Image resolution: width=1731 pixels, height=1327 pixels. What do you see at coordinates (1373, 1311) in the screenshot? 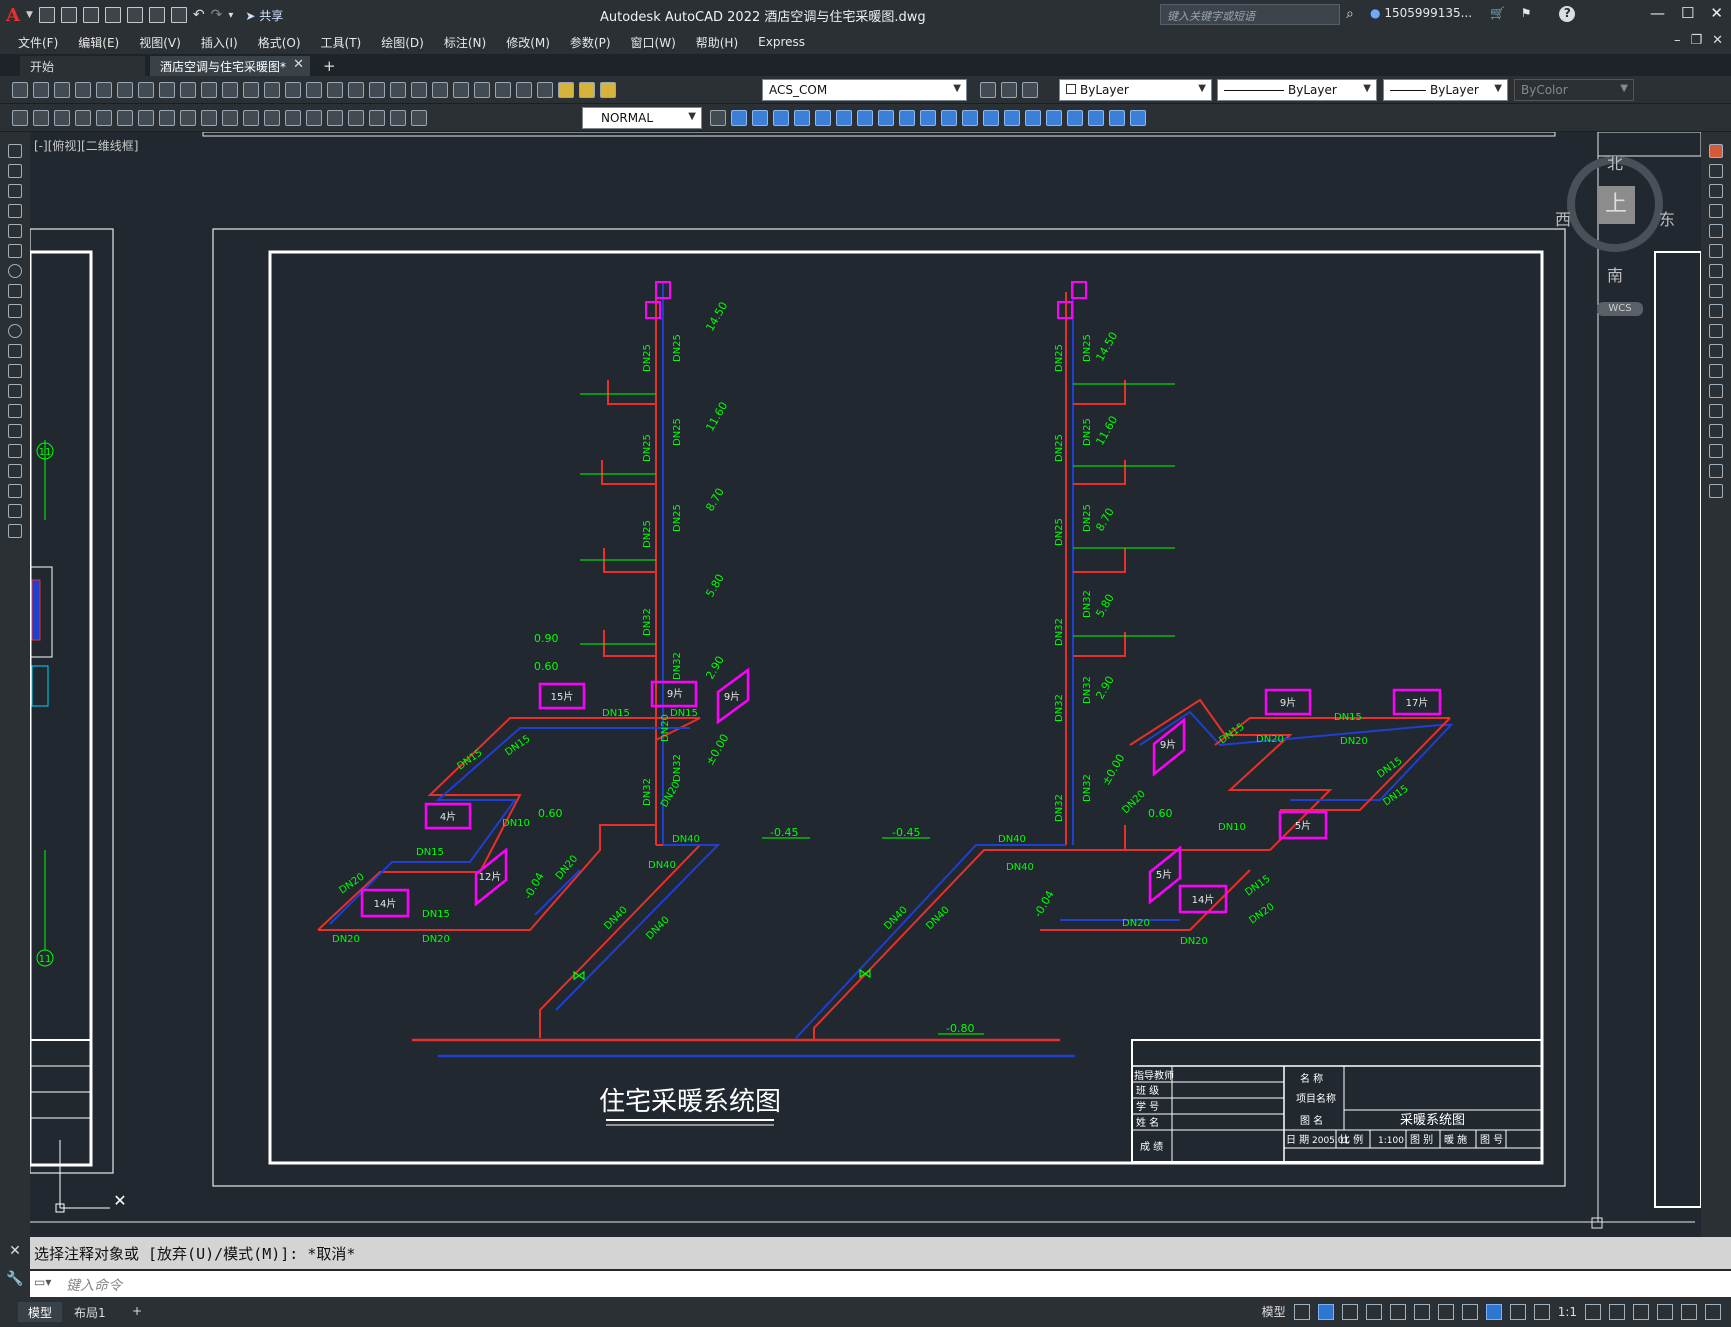
I see `polar-icon` at bounding box center [1373, 1311].